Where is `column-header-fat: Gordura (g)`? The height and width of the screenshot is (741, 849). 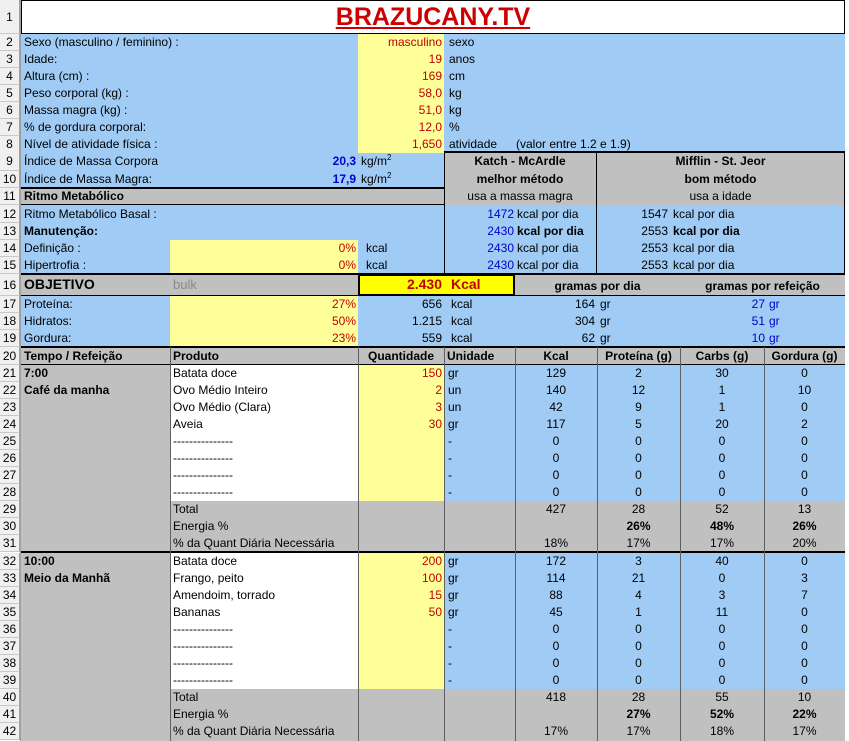
column-header-fat: Gordura (g) is located at coordinates (804, 356).